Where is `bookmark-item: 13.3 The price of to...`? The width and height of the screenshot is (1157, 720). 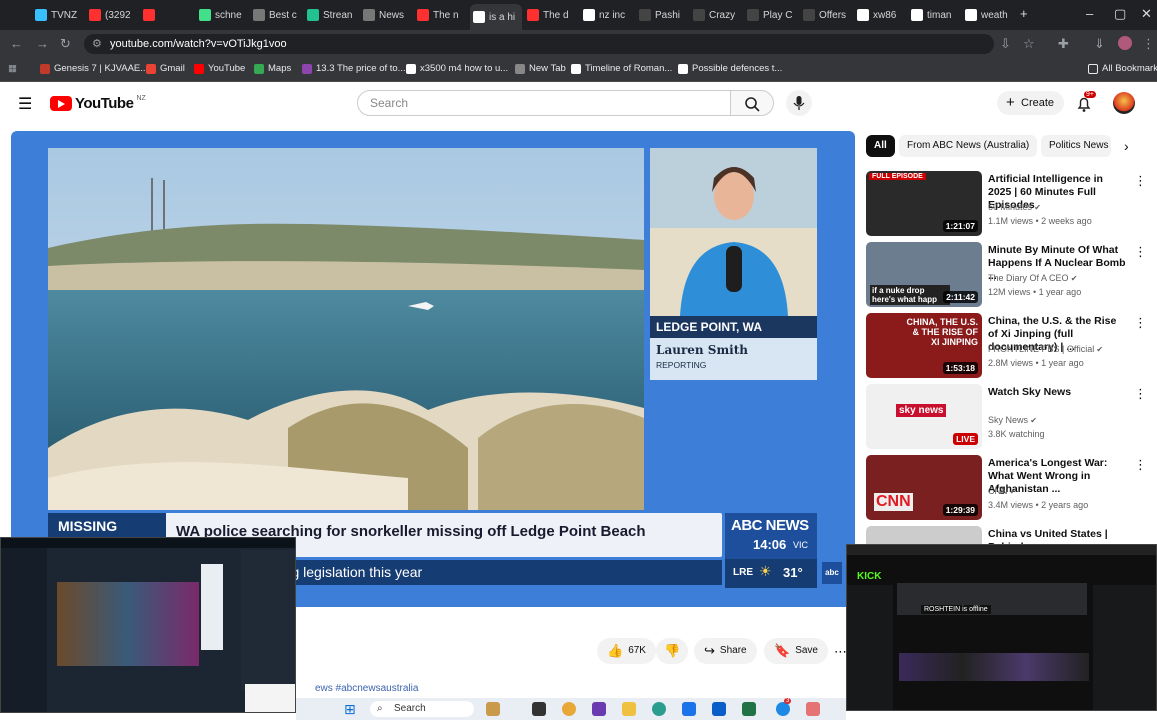
bookmark-item: 13.3 The price of to... is located at coordinates (354, 68).